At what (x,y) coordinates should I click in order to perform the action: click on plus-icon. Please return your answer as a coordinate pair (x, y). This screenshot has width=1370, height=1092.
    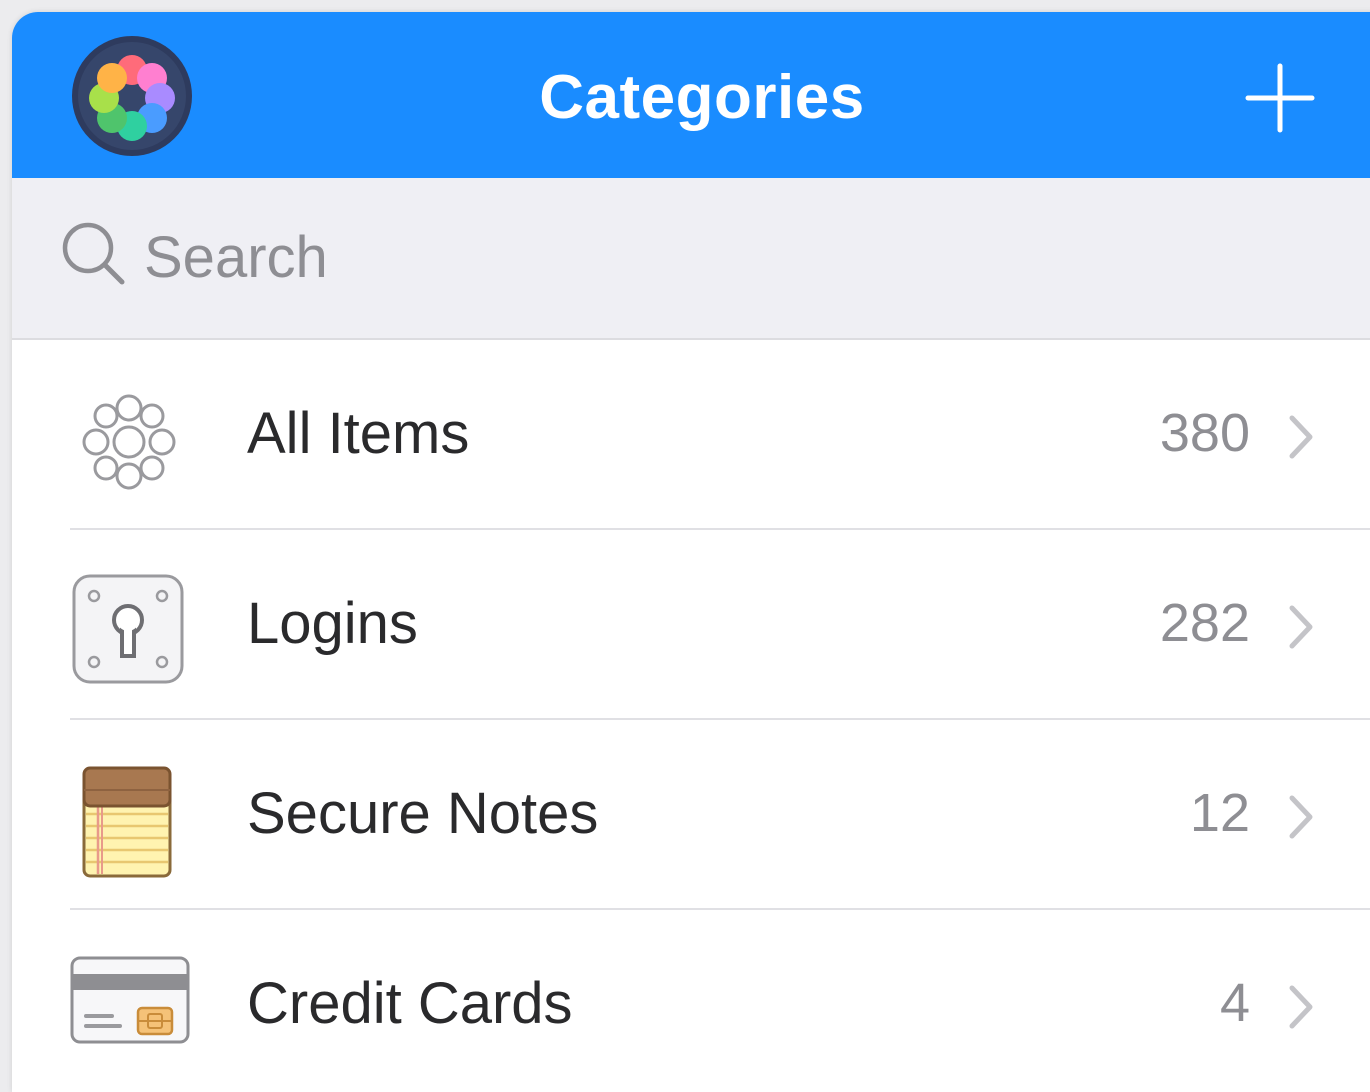
    Looking at the image, I should click on (1280, 98).